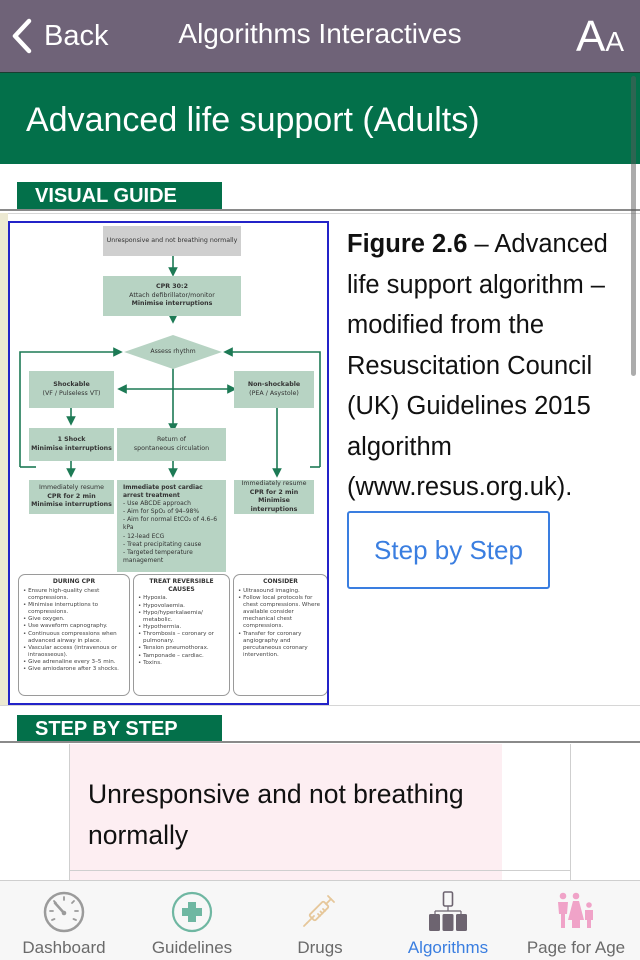 This screenshot has height=960, width=640. I want to click on fc-panel-item: Ultrasound imaging., so click(280, 591).